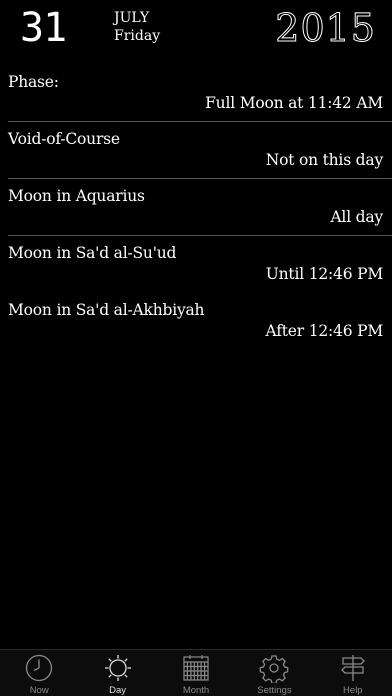 Image resolution: width=392 pixels, height=696 pixels. Describe the element at coordinates (33, 82) in the screenshot. I see `row-label: Phase:` at that location.